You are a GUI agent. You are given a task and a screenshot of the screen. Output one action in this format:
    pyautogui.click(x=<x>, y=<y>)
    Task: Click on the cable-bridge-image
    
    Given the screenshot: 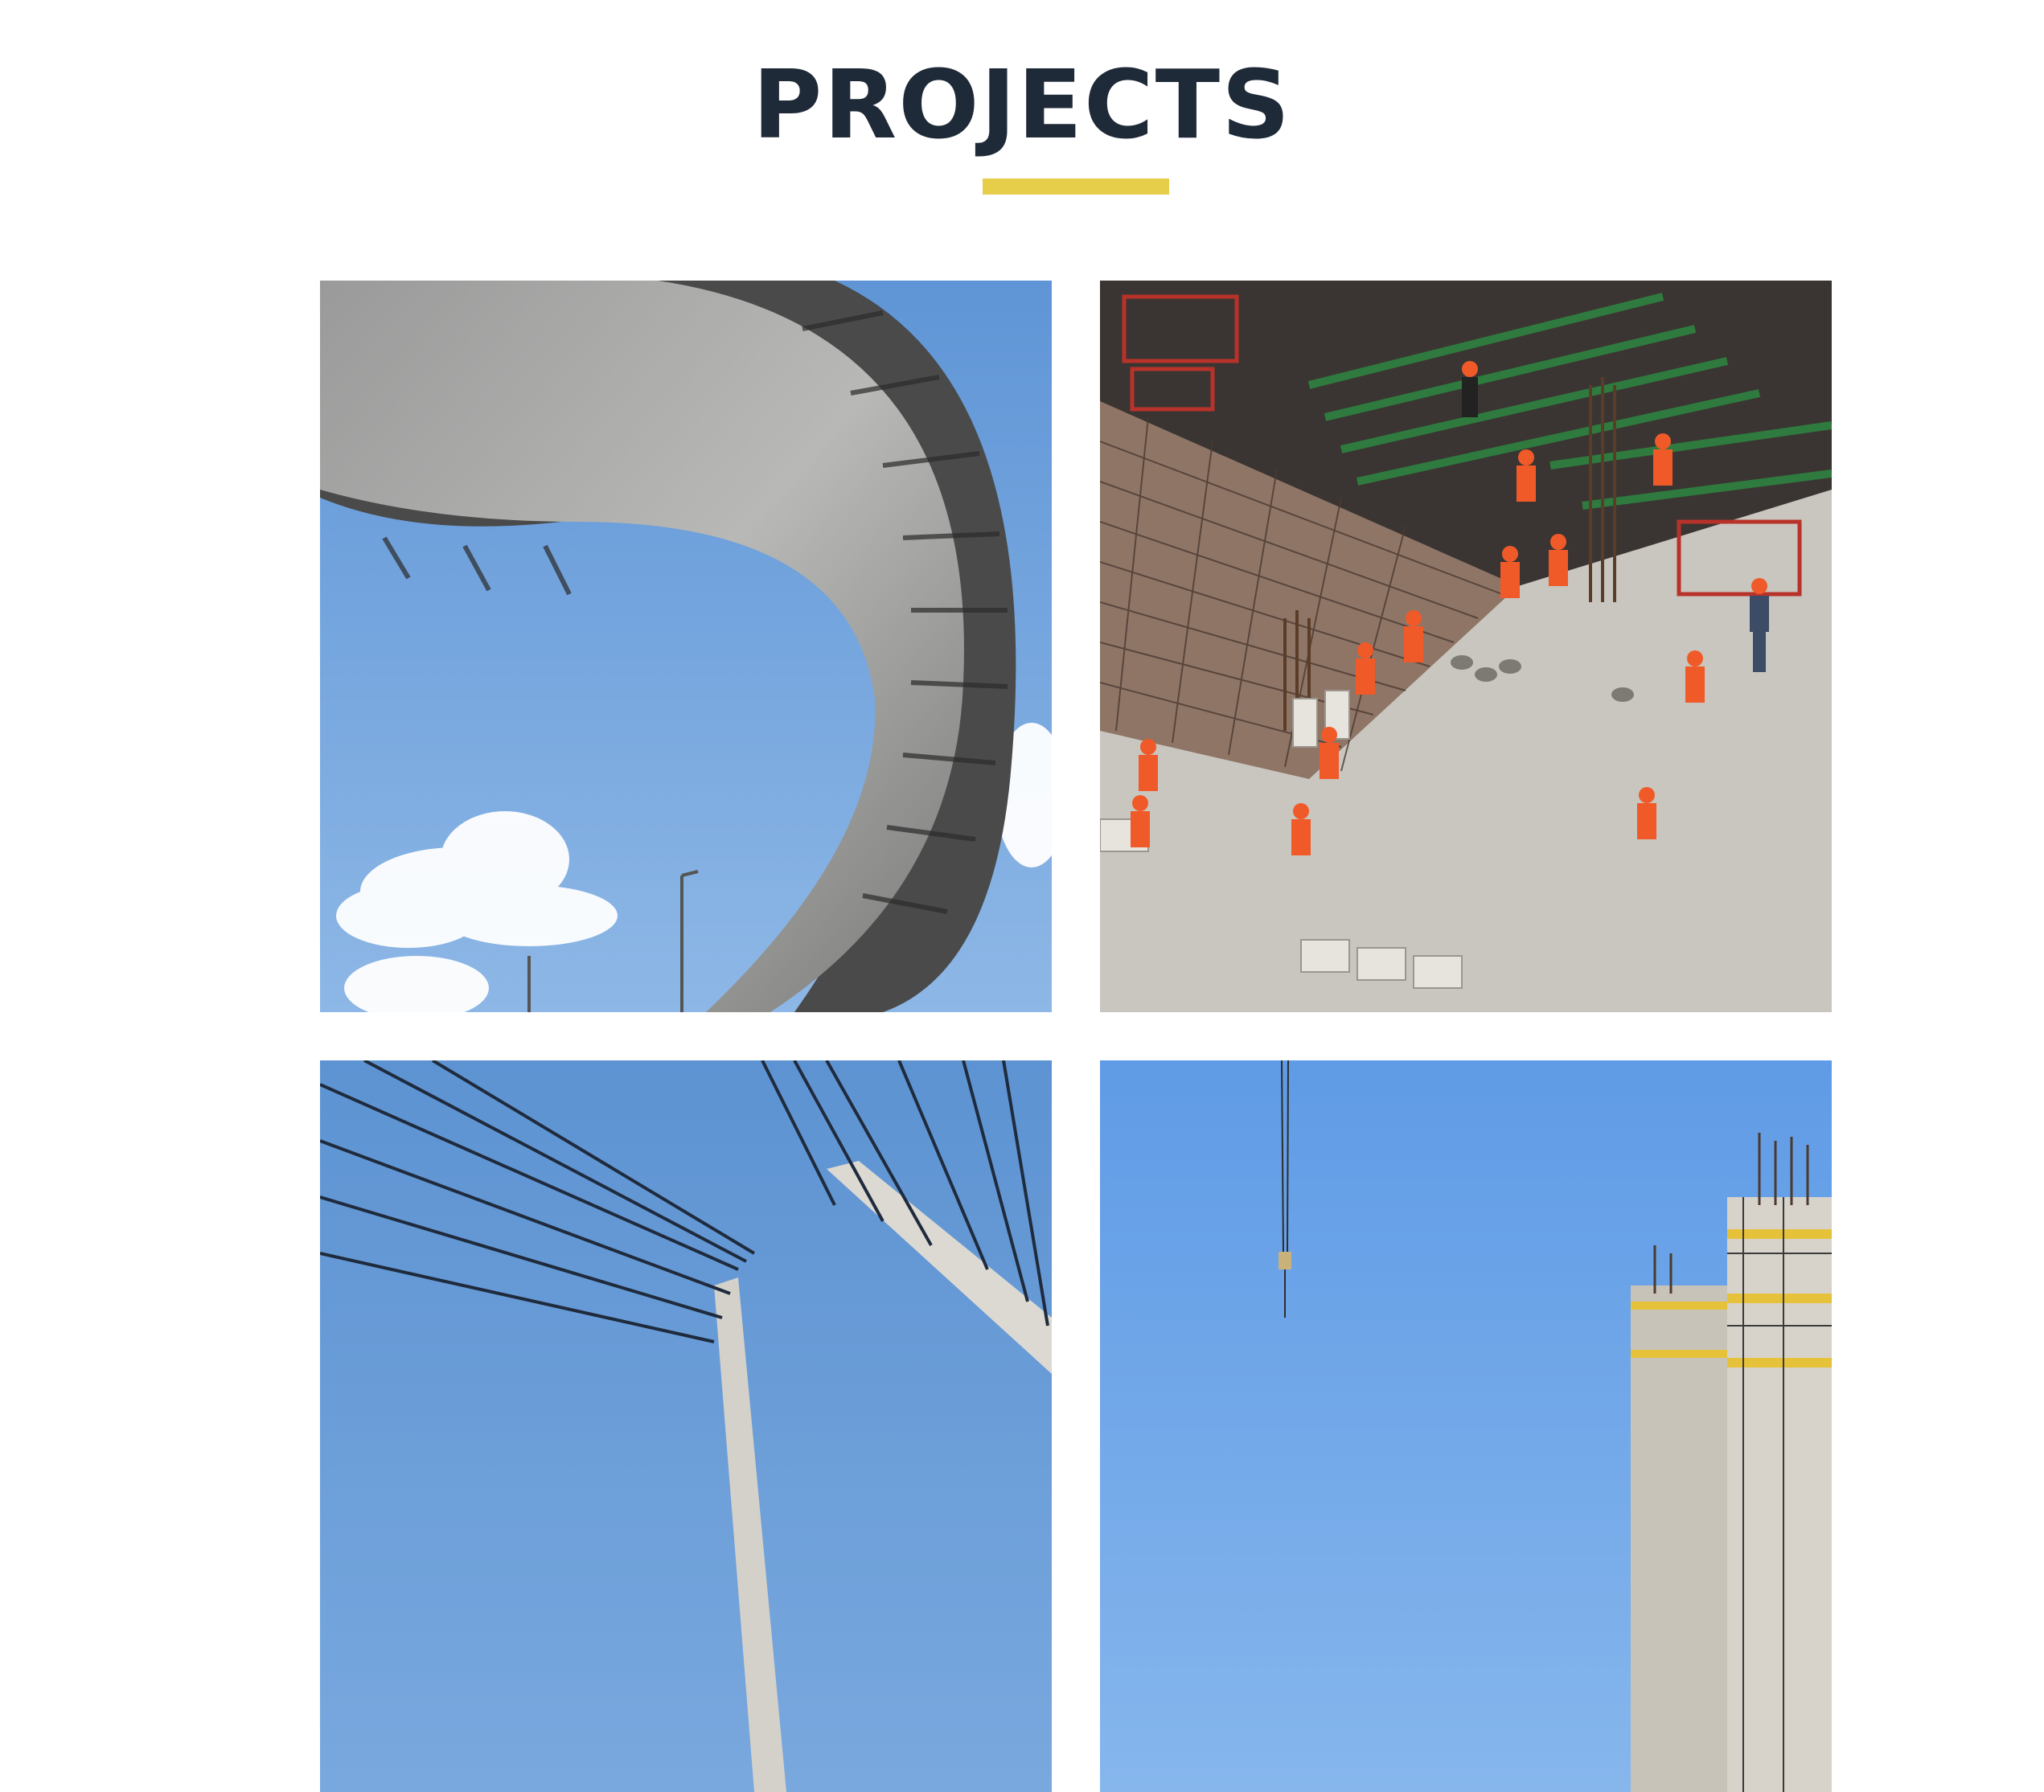 What is the action you would take?
    pyautogui.click(x=686, y=1426)
    